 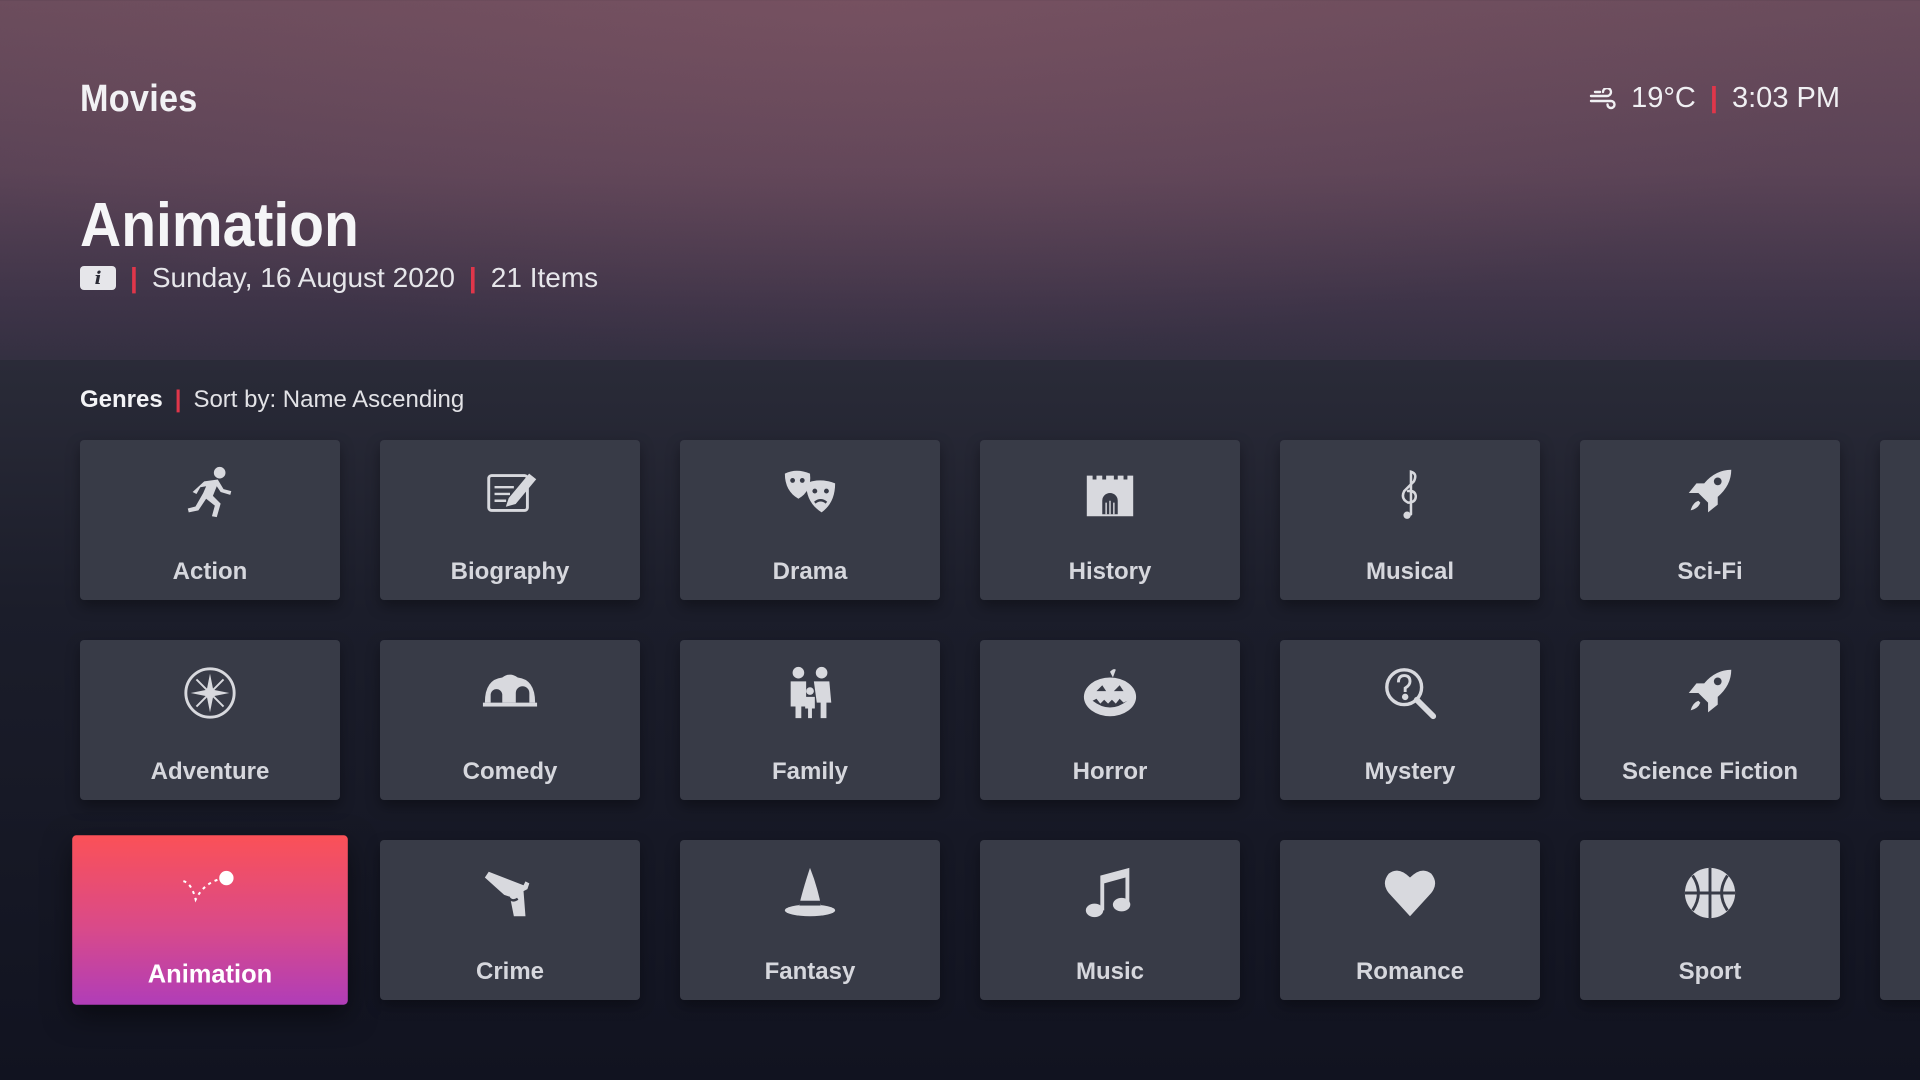 I want to click on genre-label: Sci-Fi, so click(x=1710, y=571).